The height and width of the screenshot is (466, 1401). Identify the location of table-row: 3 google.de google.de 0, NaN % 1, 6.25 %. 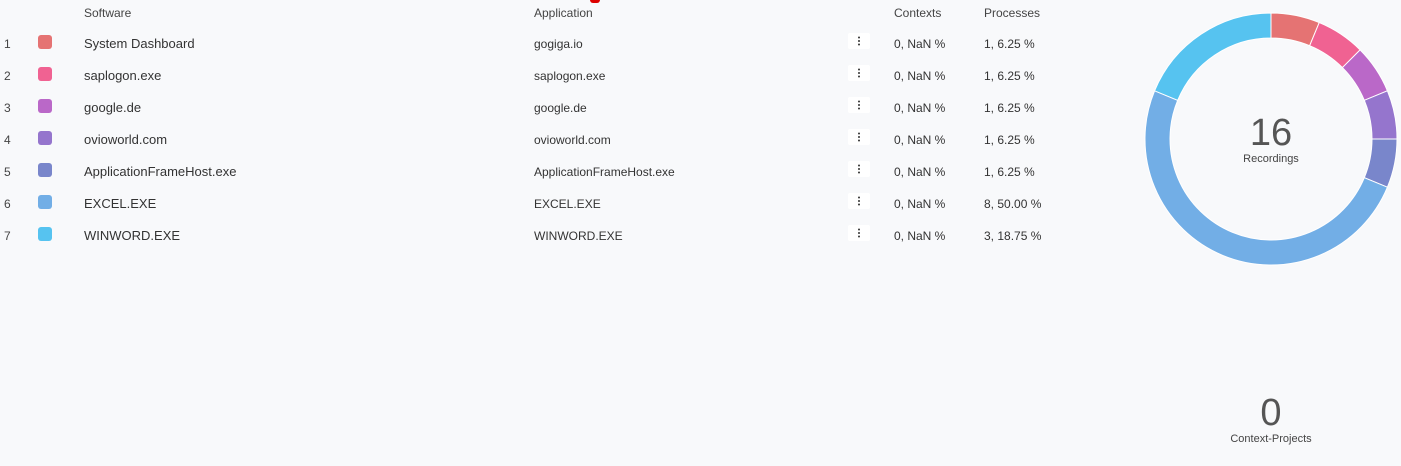
(545, 109).